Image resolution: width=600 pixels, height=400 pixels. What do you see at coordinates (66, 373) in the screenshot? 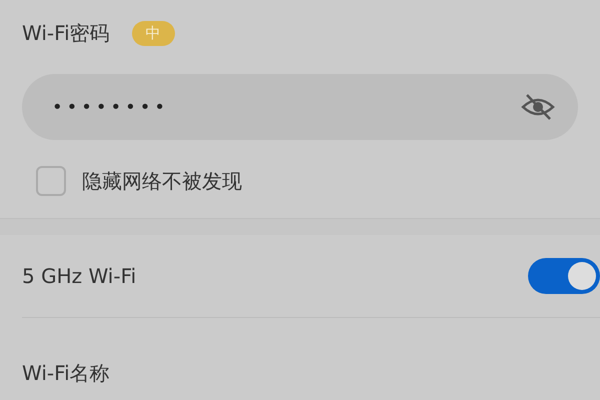
I see `wifi-name-label: Wi-Fi名称` at bounding box center [66, 373].